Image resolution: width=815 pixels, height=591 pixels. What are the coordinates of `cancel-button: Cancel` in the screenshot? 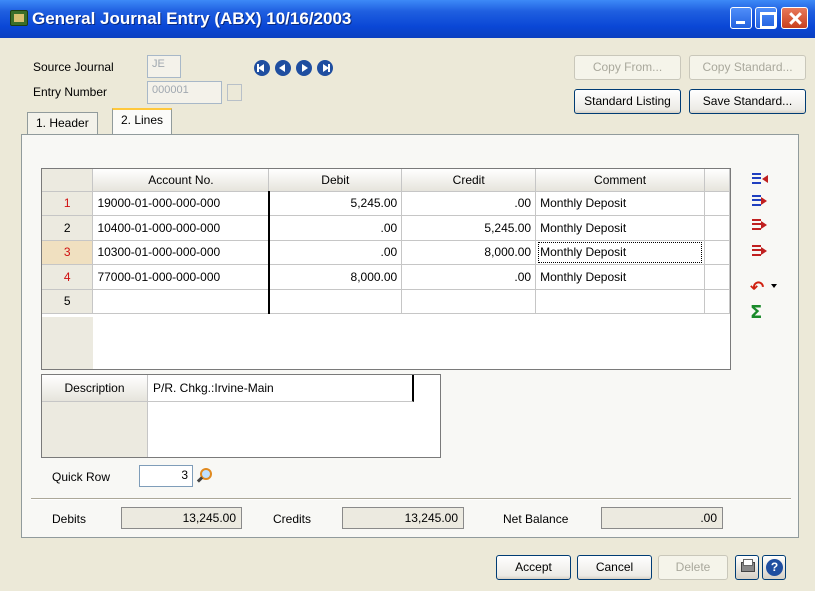 It's located at (614, 567).